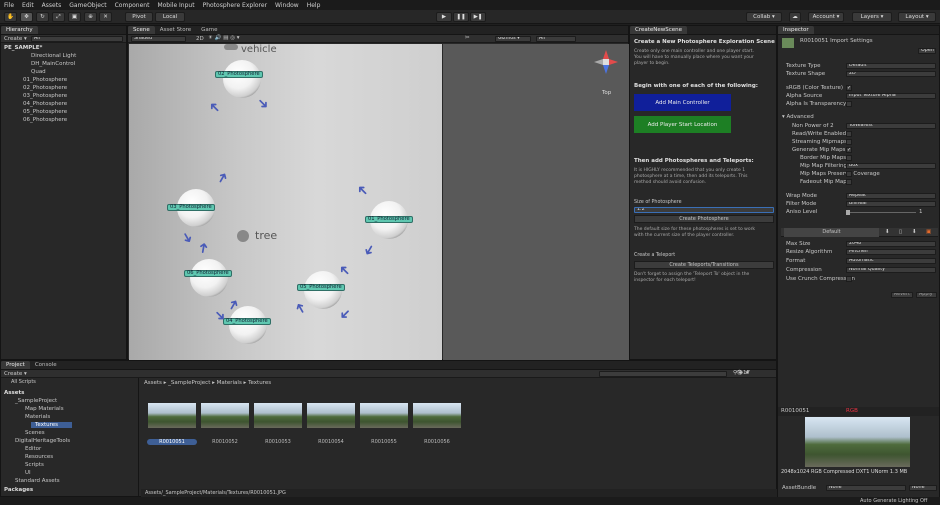  Describe the element at coordinates (900, 232) in the screenshot. I see `platform-ios-icon: ▯` at that location.